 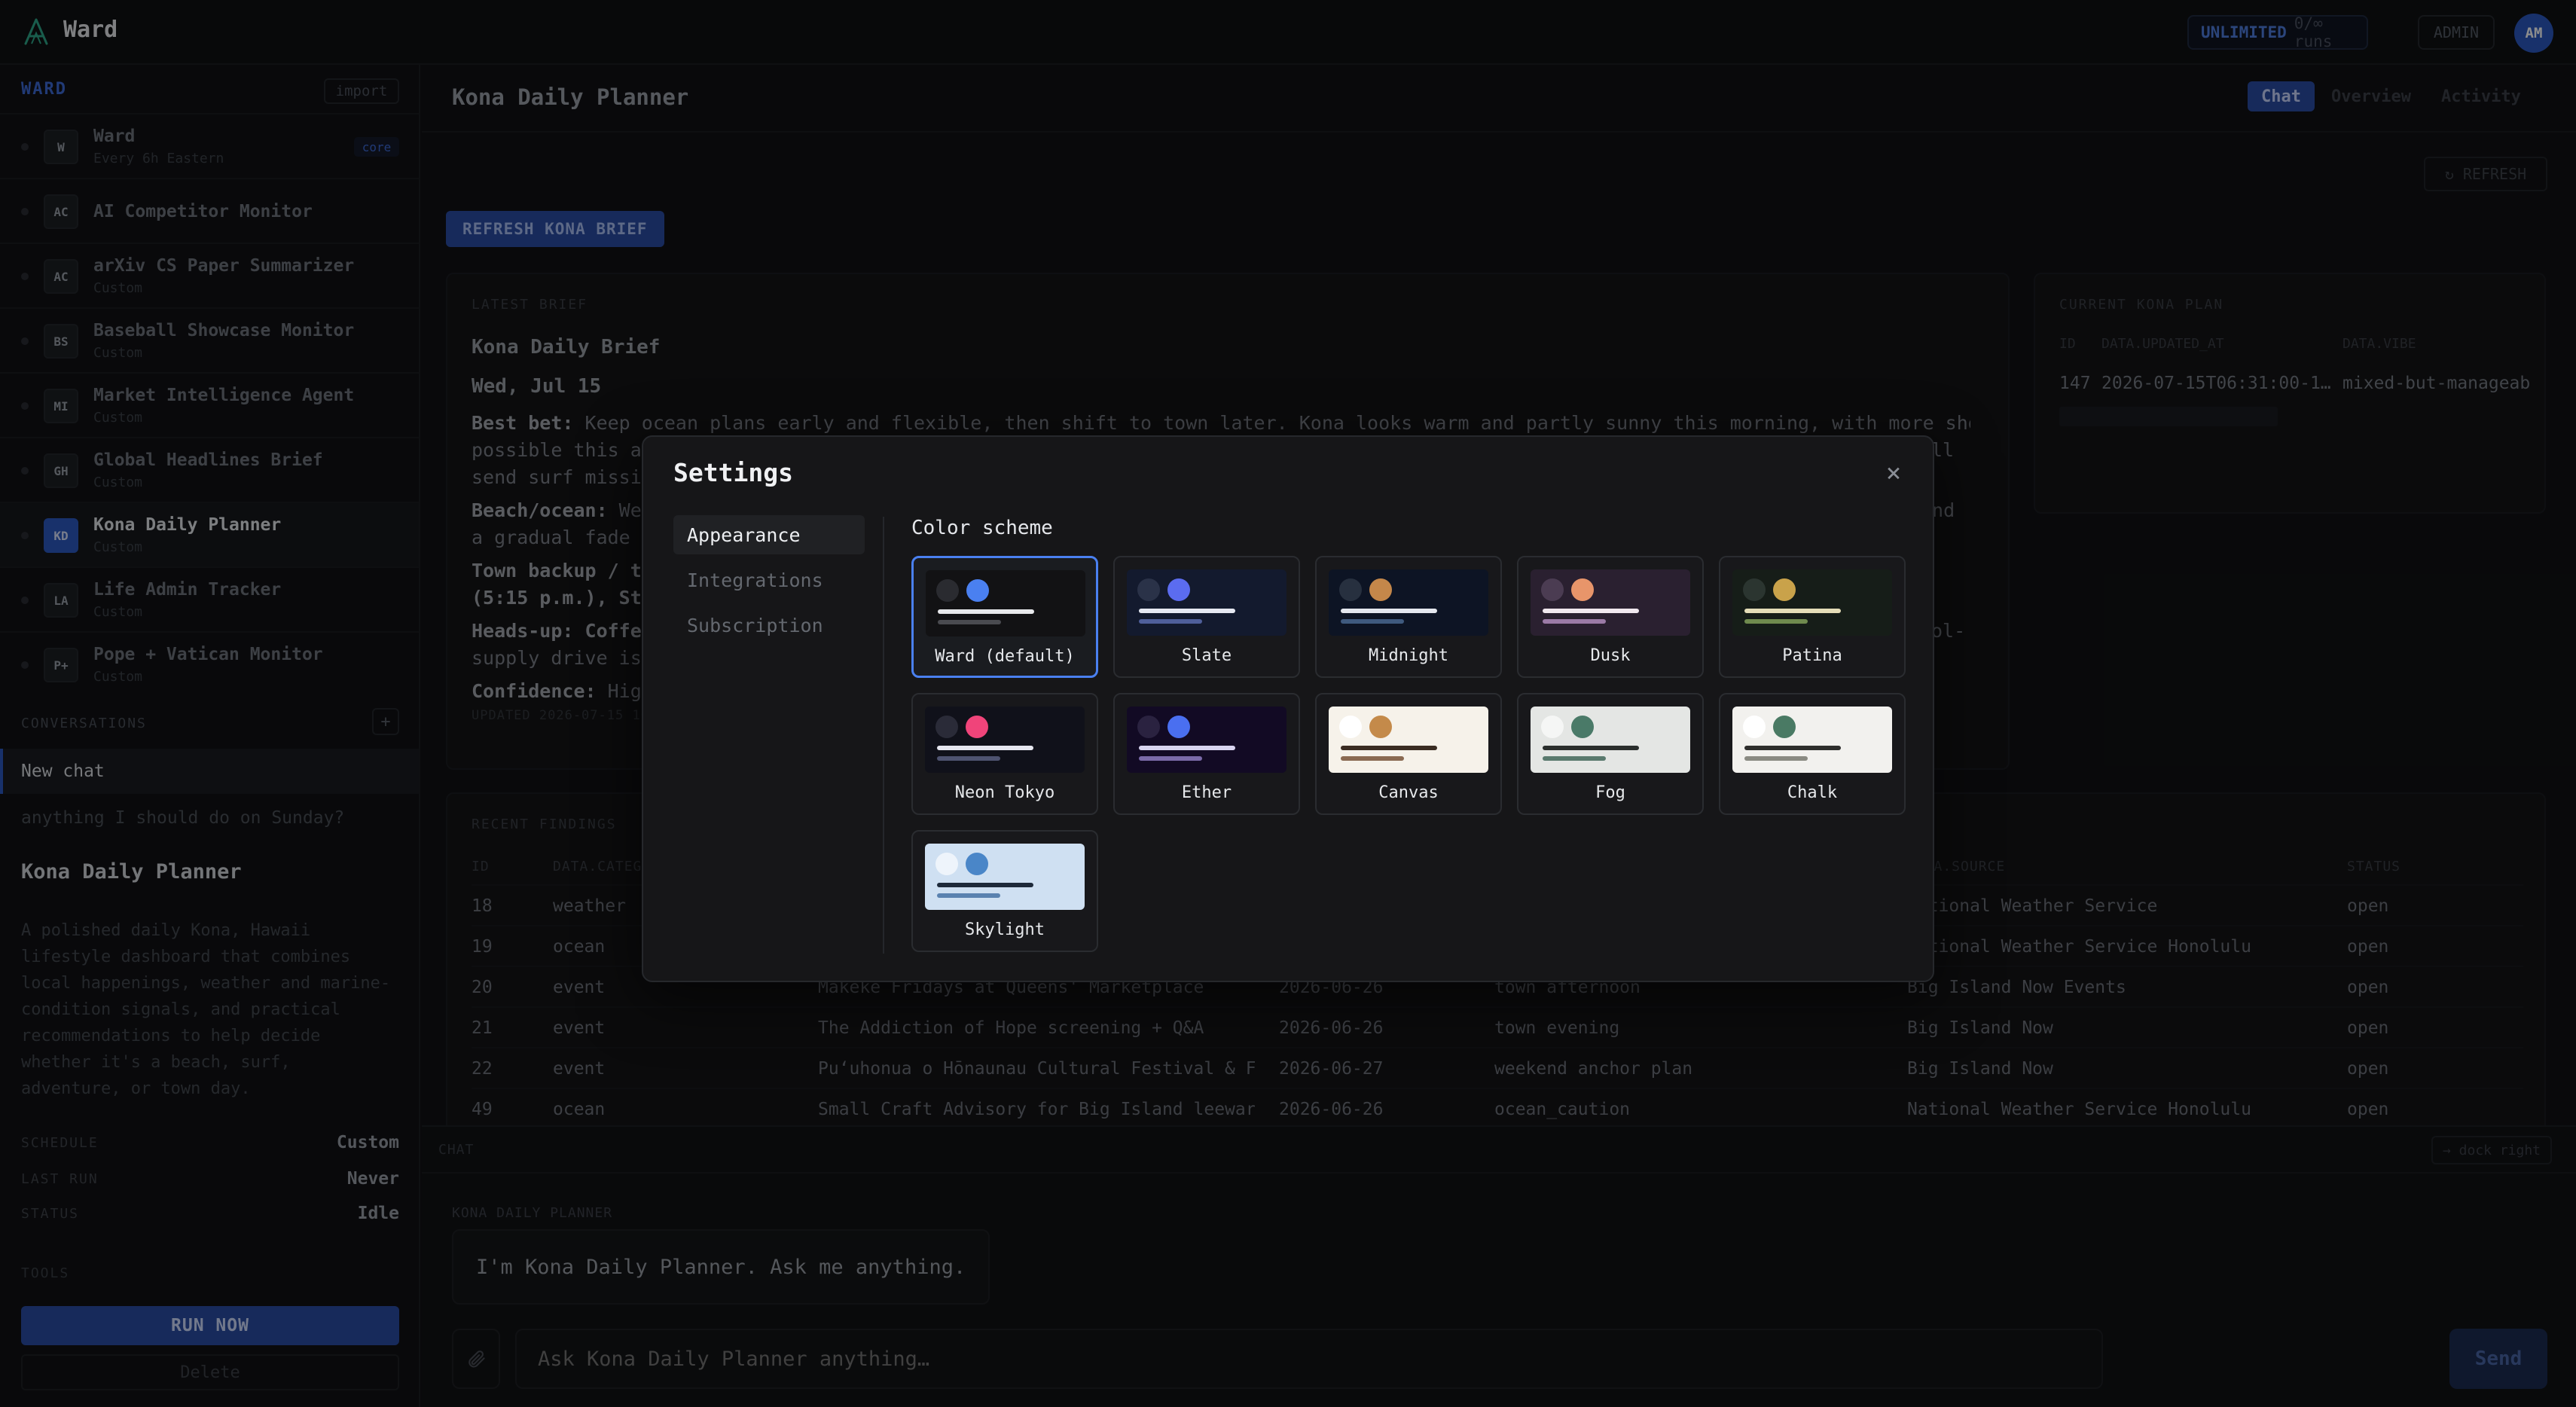 What do you see at coordinates (769, 580) in the screenshot?
I see `settings-nav-integrations: Integrations` at bounding box center [769, 580].